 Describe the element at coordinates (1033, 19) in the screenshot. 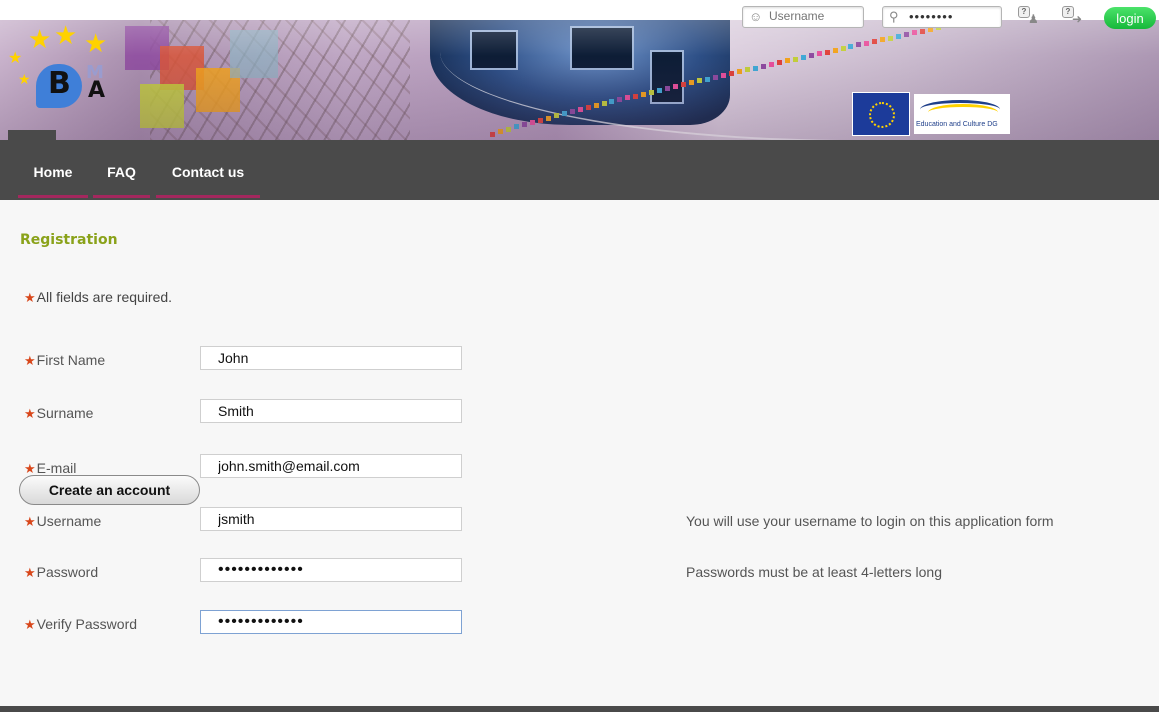

I see `person-icon: ♟` at that location.